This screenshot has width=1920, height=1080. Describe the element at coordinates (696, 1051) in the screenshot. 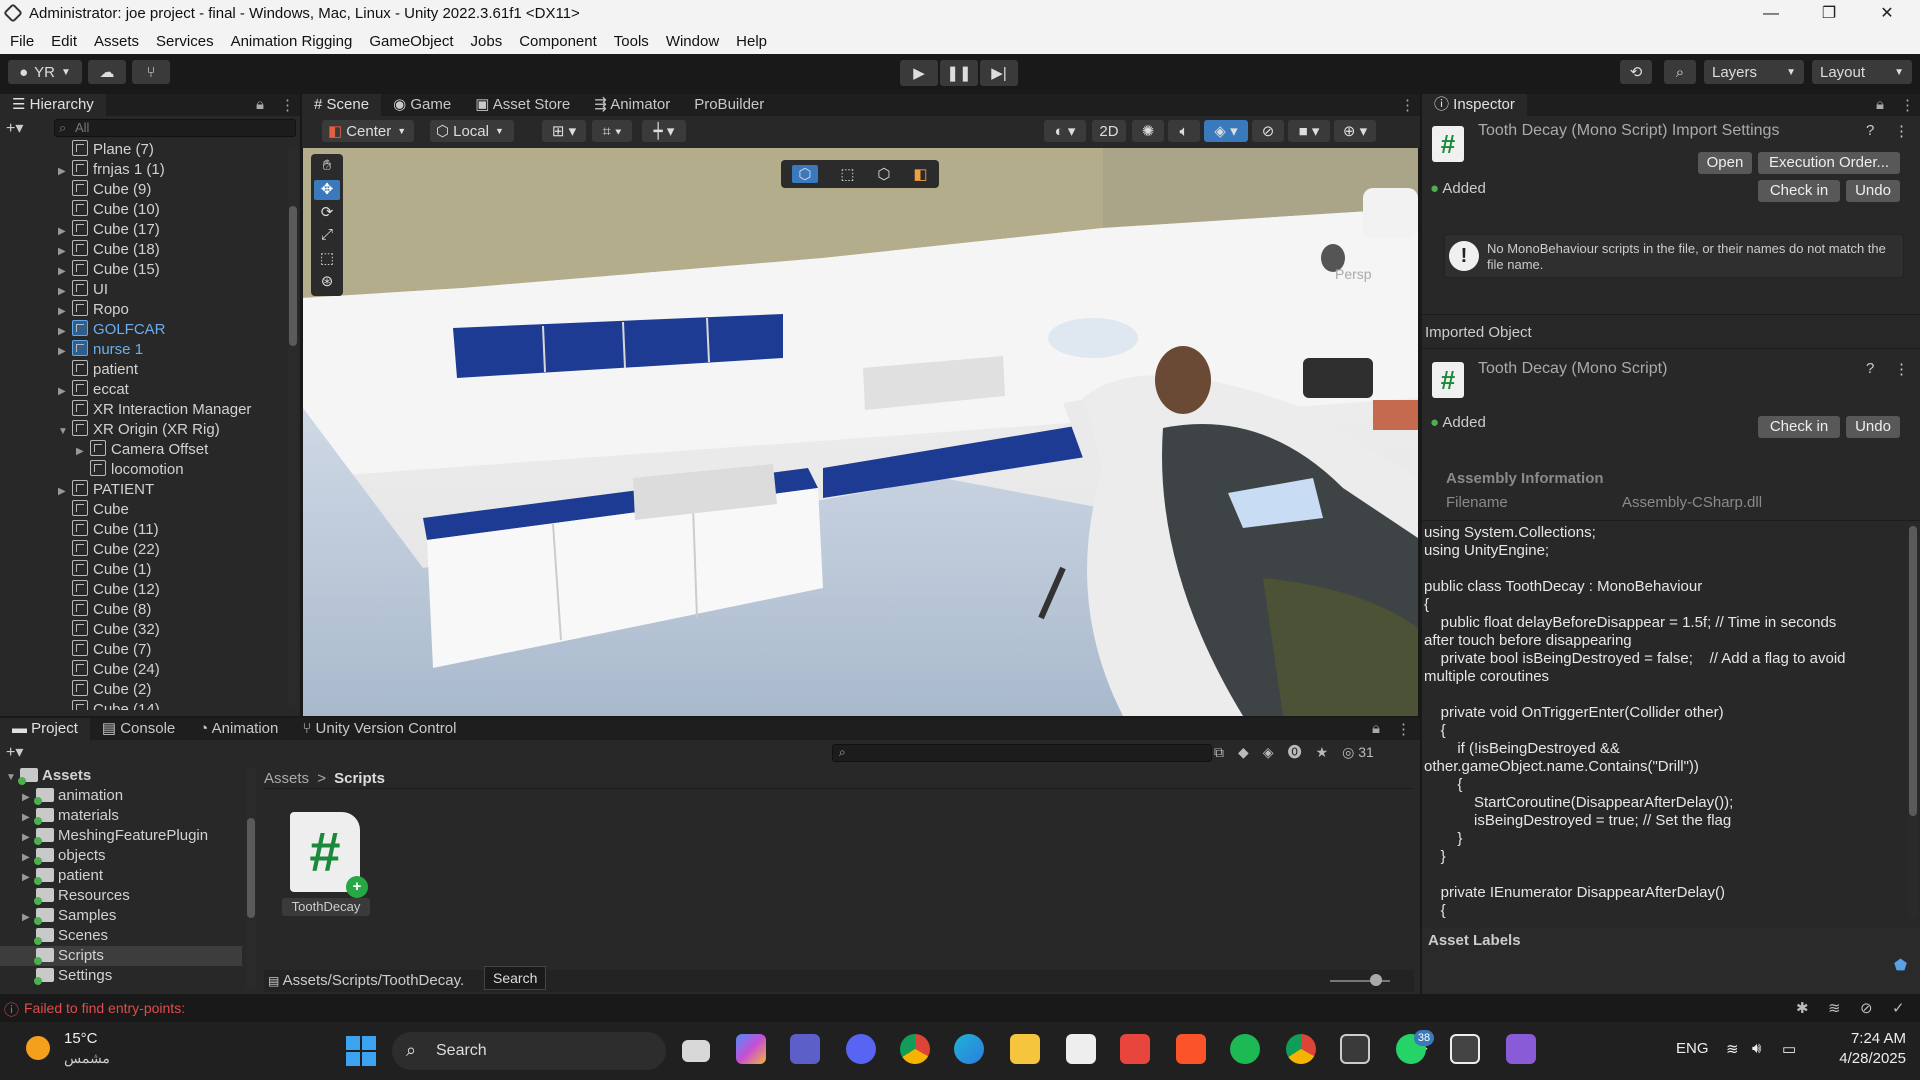

I see `task-view-icon` at that location.